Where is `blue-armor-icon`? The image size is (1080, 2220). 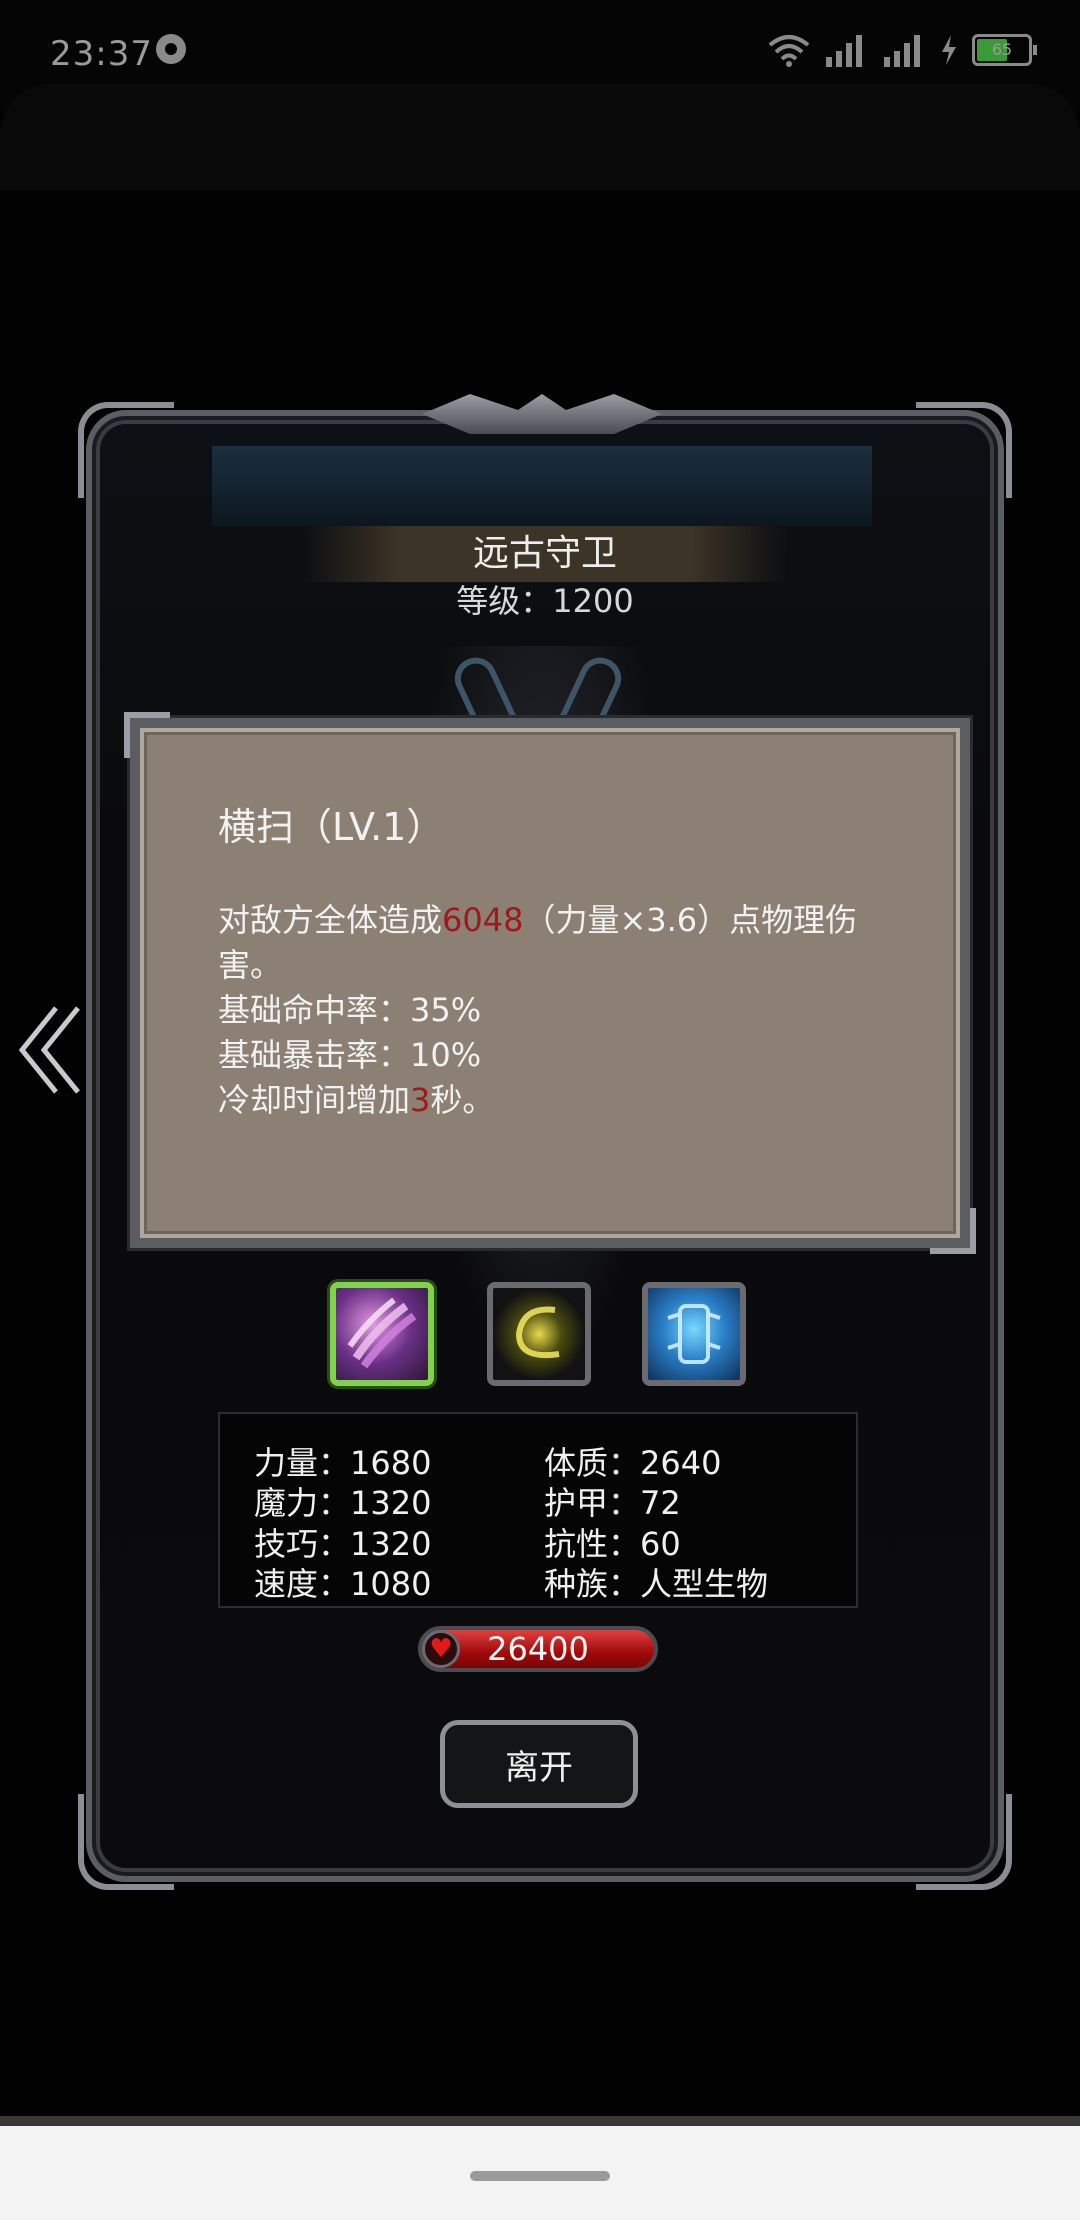 blue-armor-icon is located at coordinates (694, 1334).